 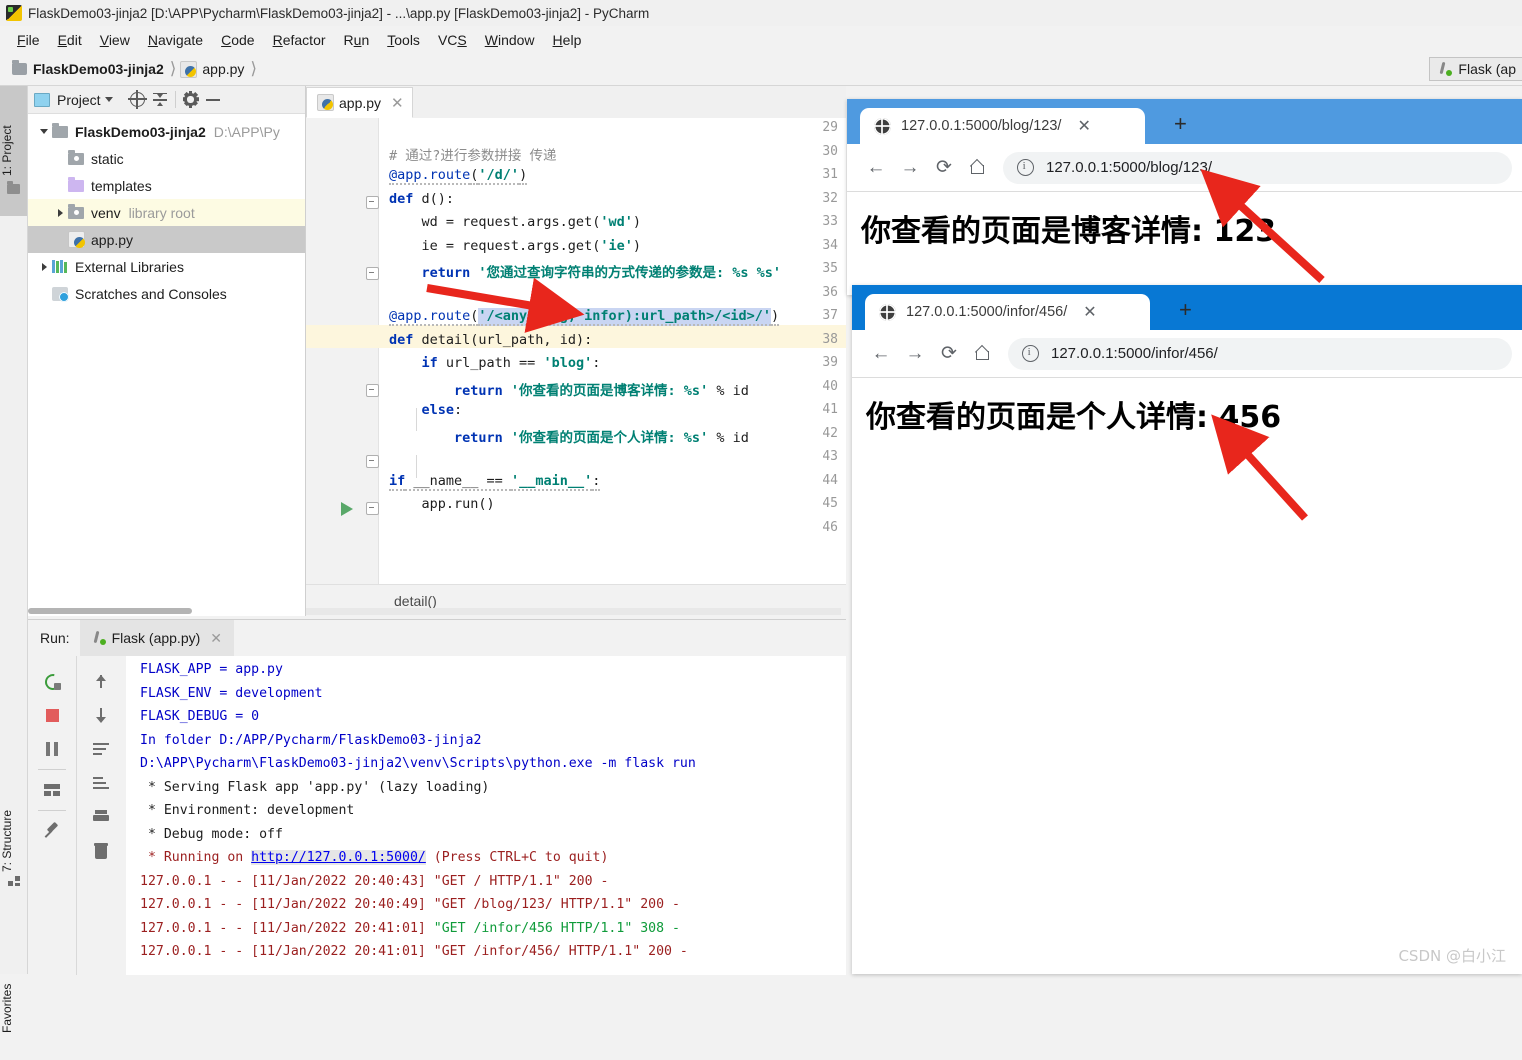 What do you see at coordinates (567, 40) in the screenshot?
I see `menu-item-help: Help` at bounding box center [567, 40].